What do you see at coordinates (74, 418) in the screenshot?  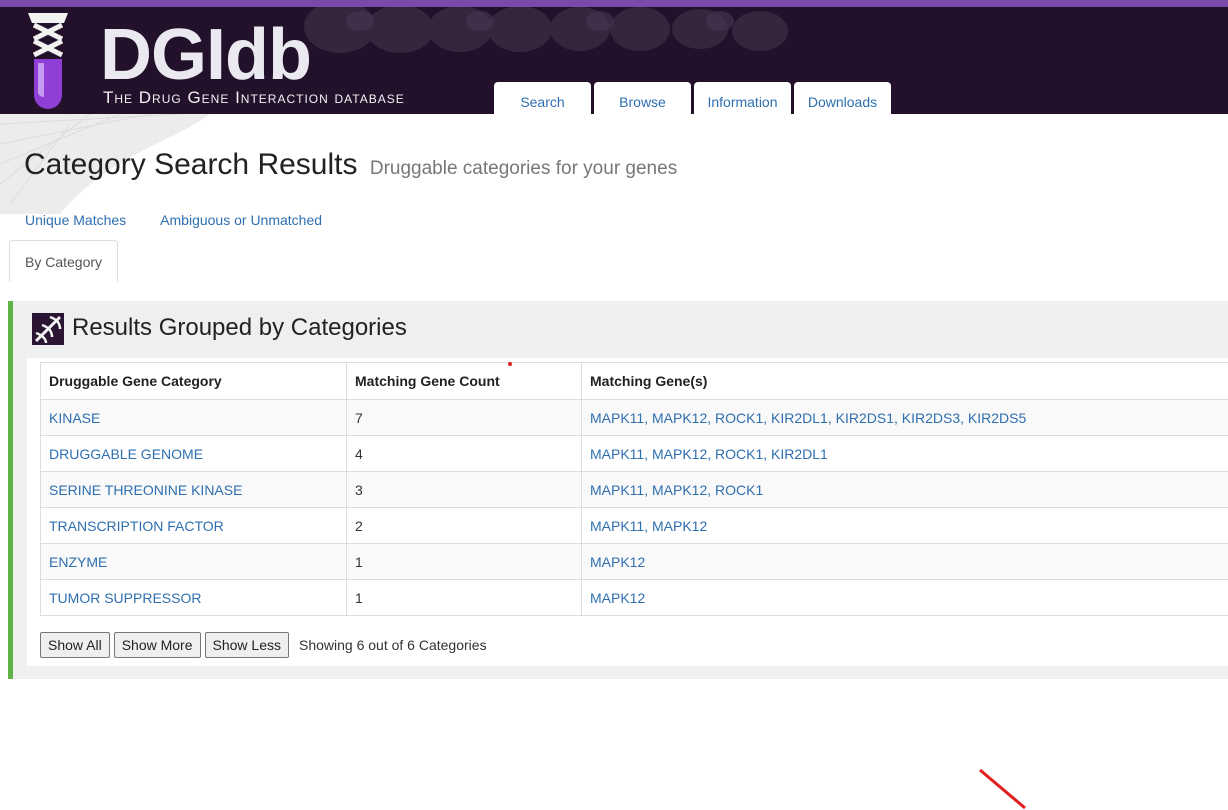 I see `category-link: KINASE` at bounding box center [74, 418].